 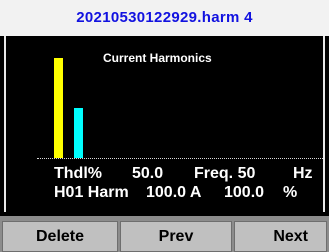 I want to click on harm-percent: 100.0, so click(x=244, y=192).